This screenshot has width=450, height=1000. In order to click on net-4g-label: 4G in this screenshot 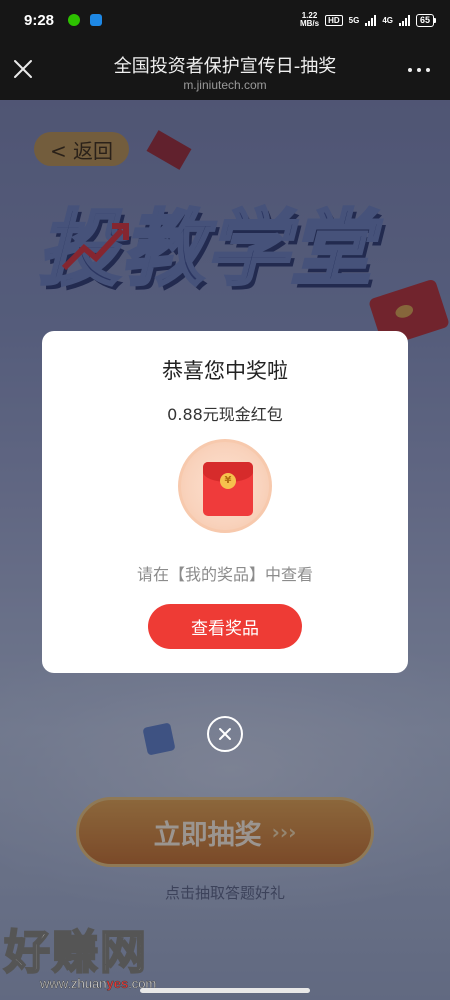, I will do `click(387, 20)`.